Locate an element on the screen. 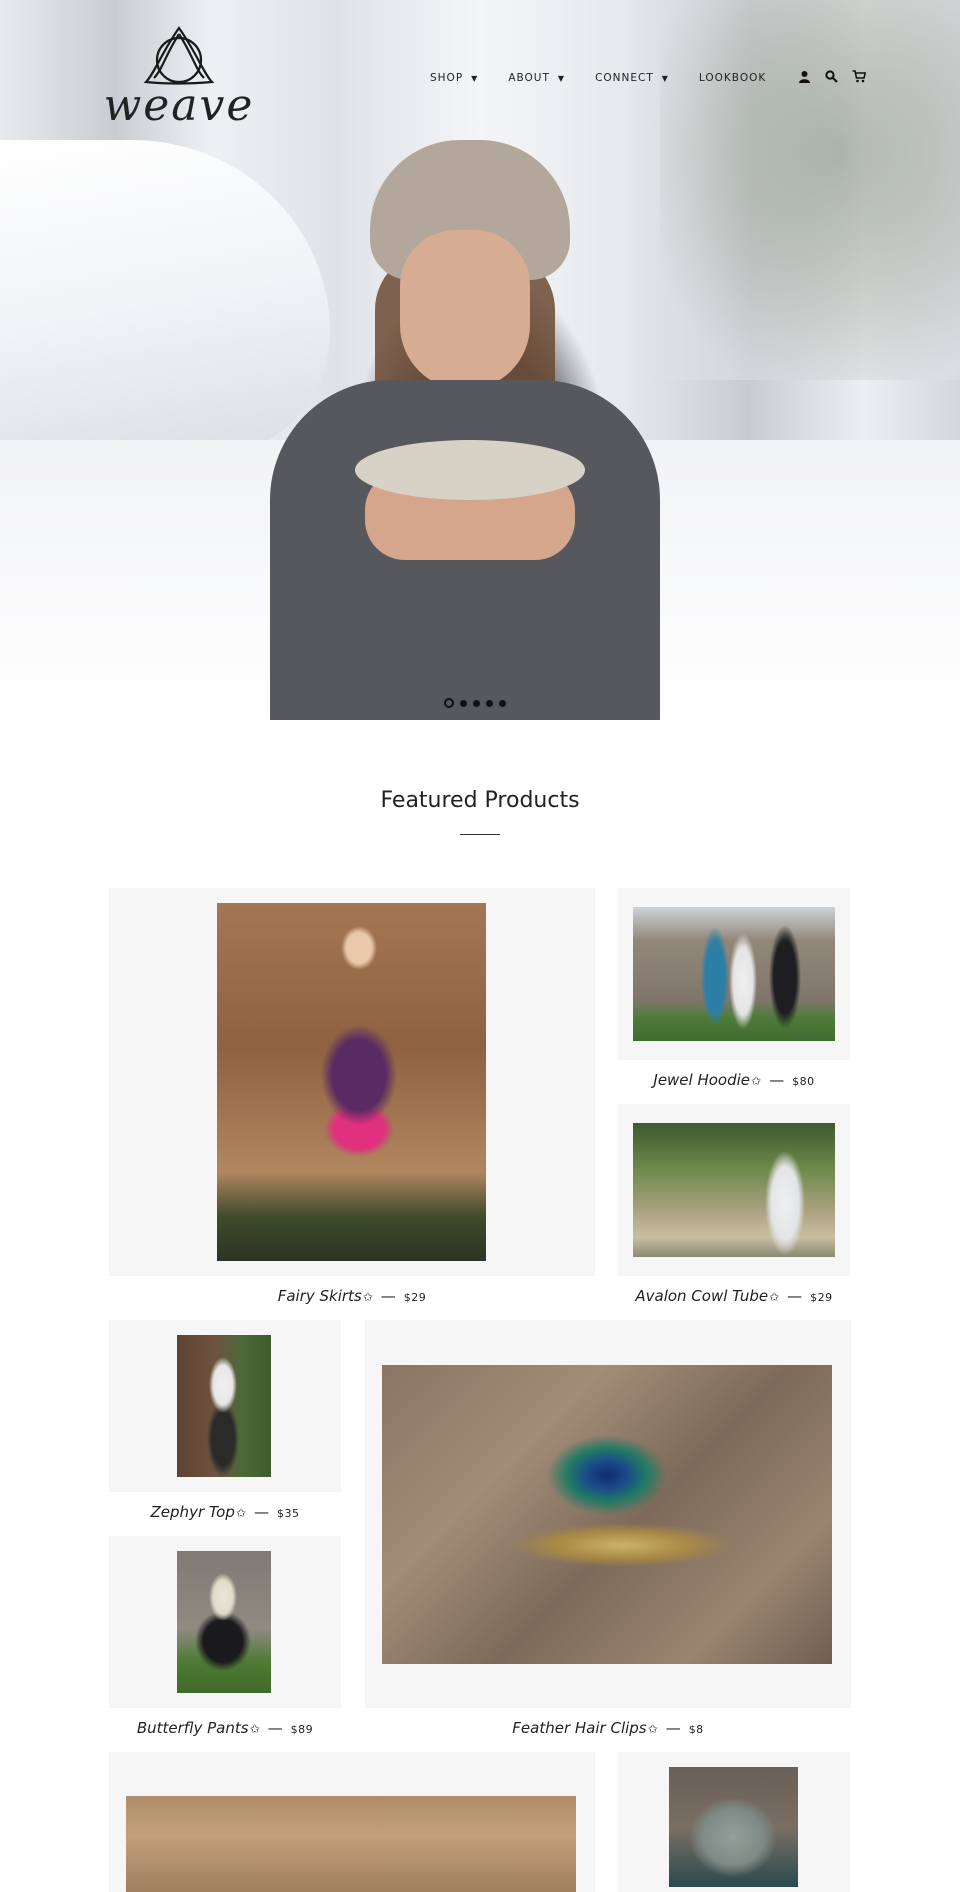  slideshow-pagination is located at coordinates (475, 703).